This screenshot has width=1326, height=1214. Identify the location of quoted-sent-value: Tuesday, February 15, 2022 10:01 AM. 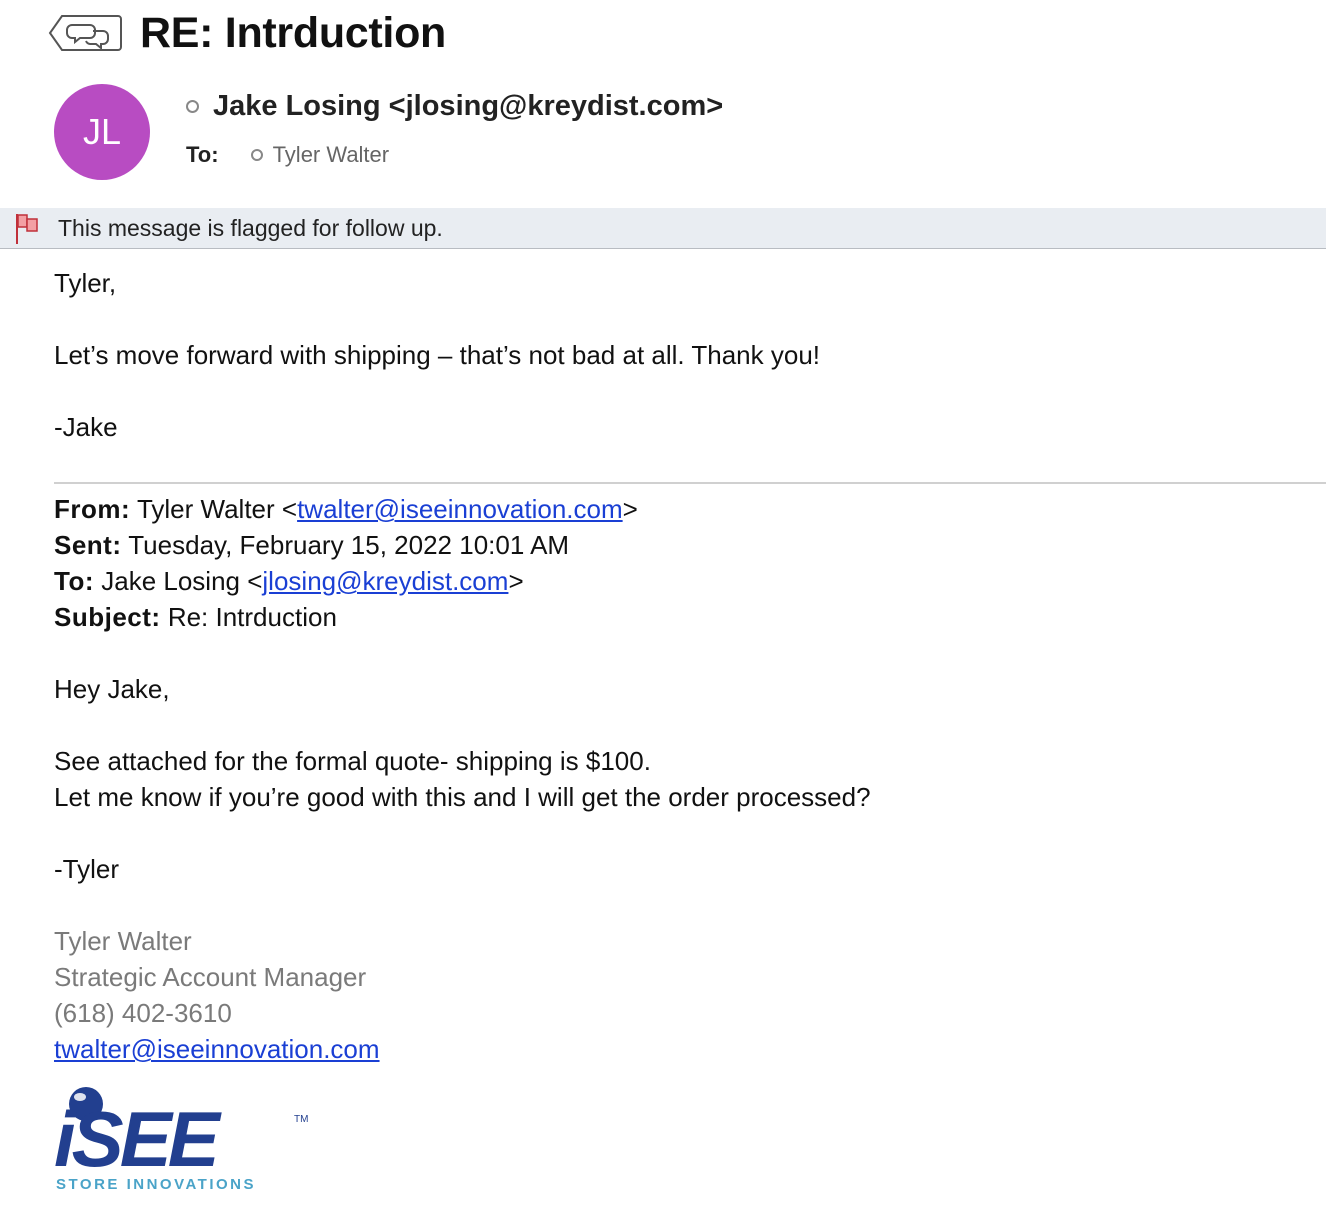
(349, 545).